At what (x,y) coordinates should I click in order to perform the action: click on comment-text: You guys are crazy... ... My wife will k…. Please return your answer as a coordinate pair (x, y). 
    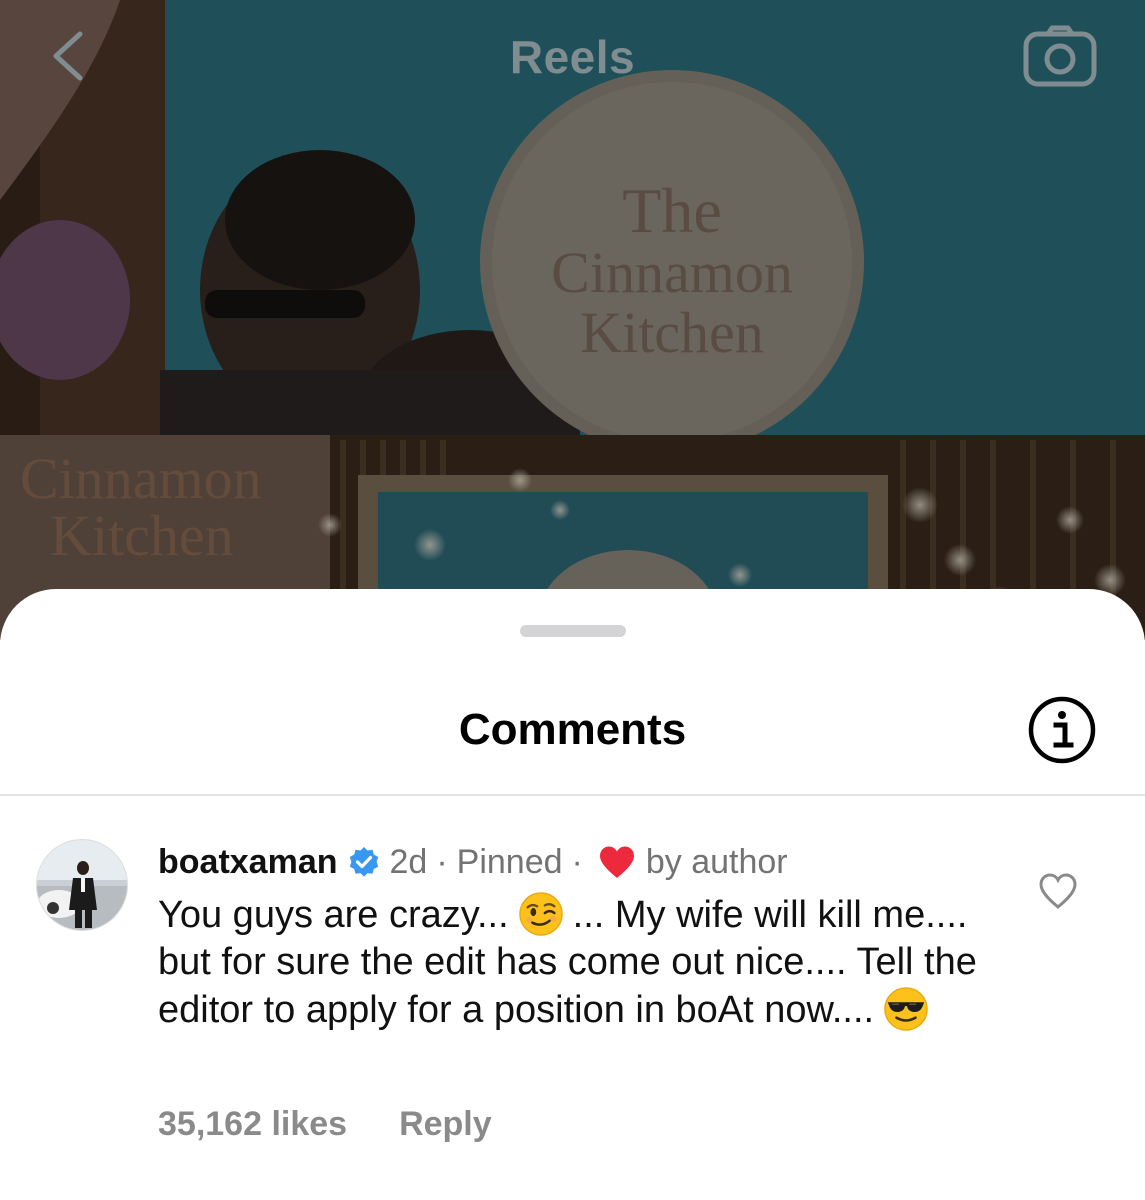
    Looking at the image, I should click on (573, 962).